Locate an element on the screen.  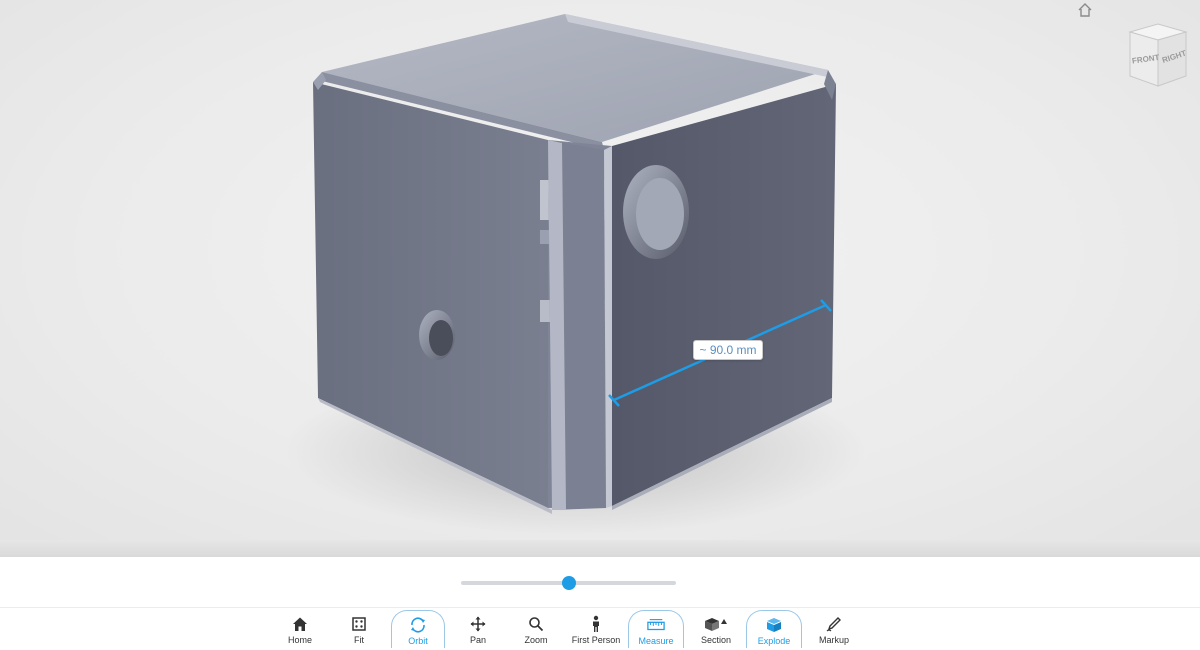
home-view-button is located at coordinates (1085, 10).